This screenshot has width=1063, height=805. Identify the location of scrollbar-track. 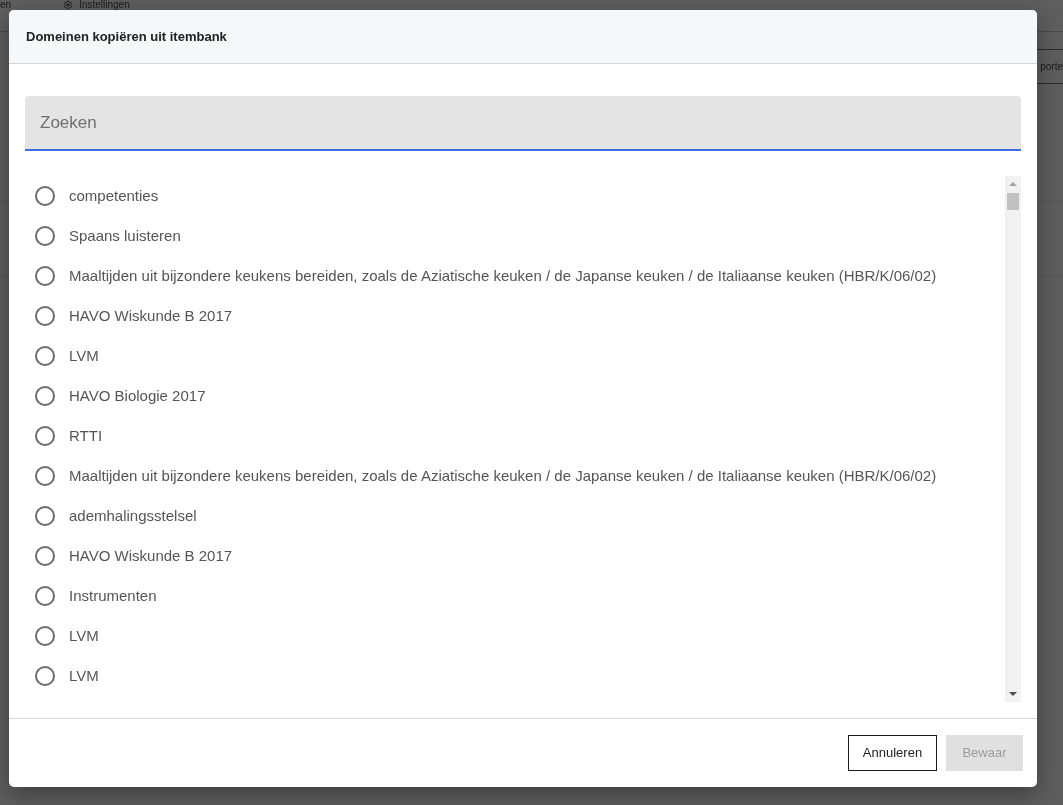
(1013, 439).